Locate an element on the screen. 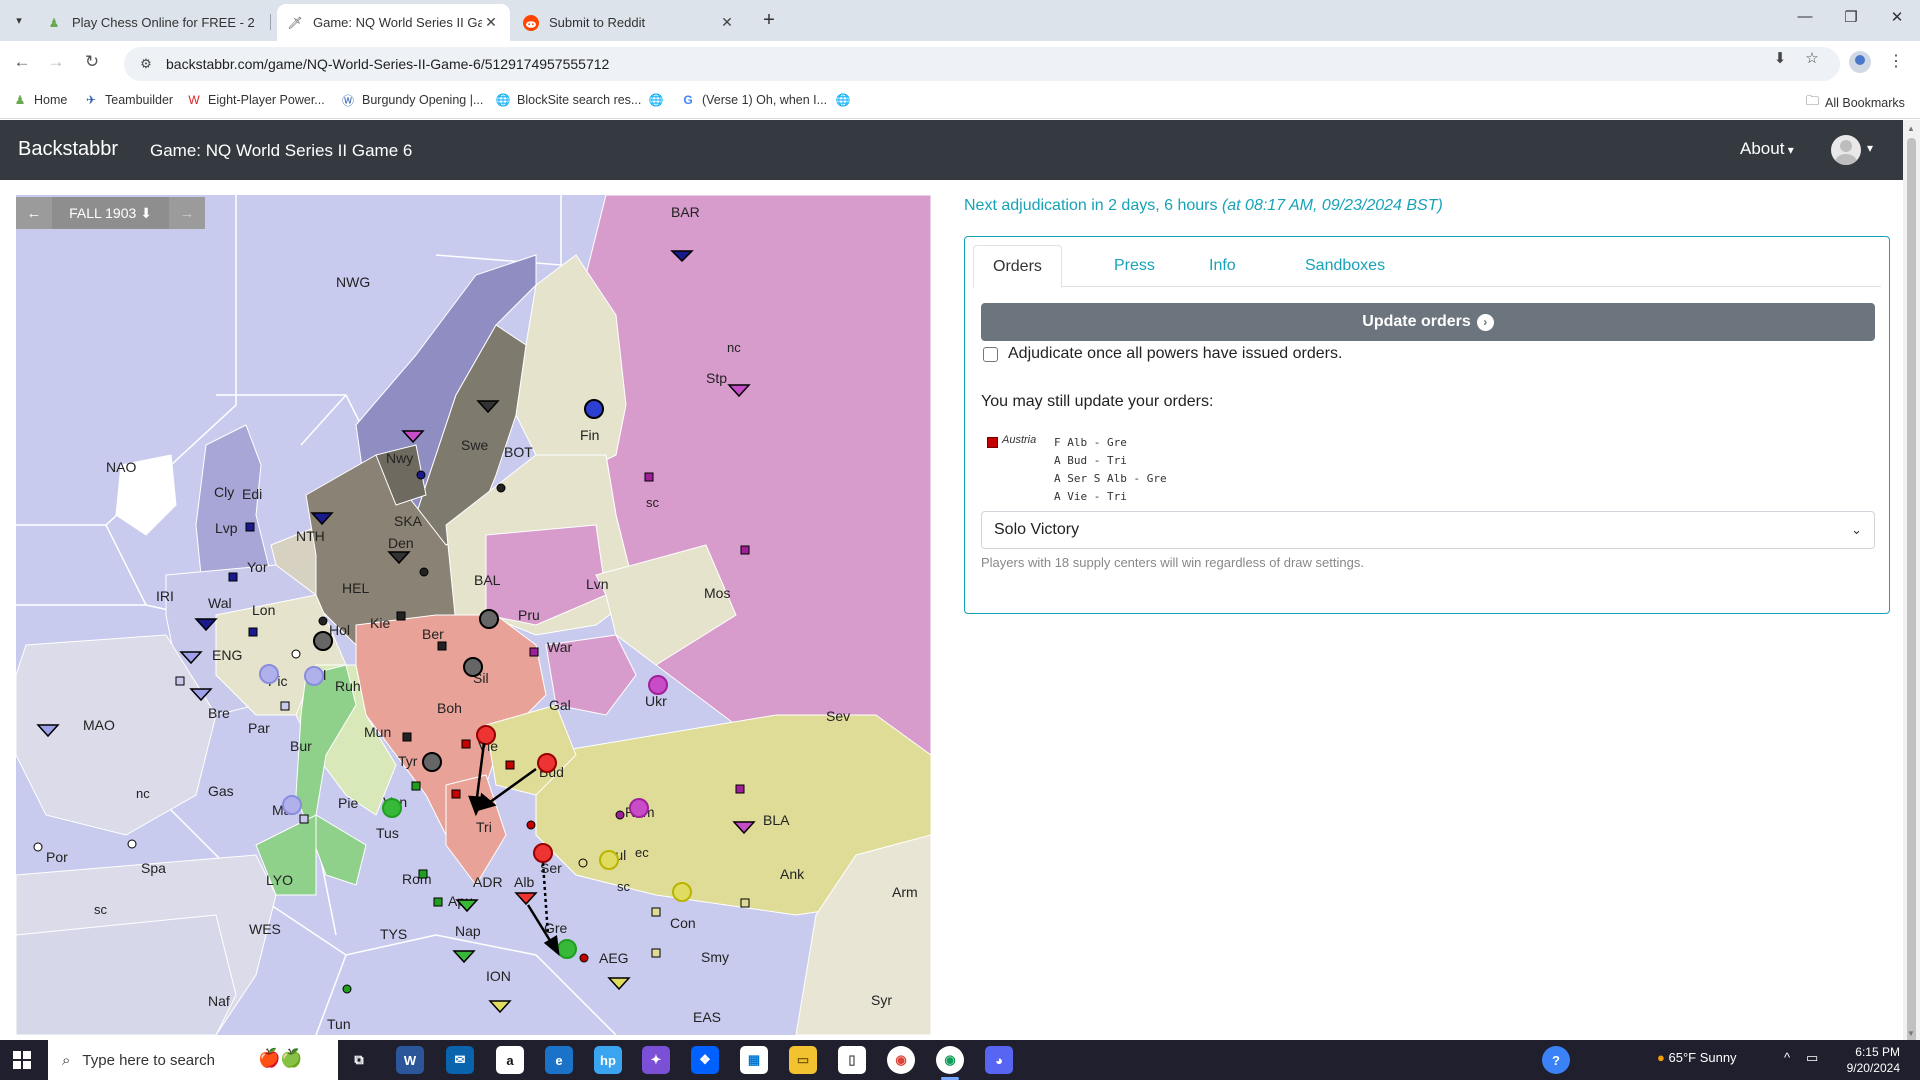  install-app-icon: ⬇ is located at coordinates (1780, 58).